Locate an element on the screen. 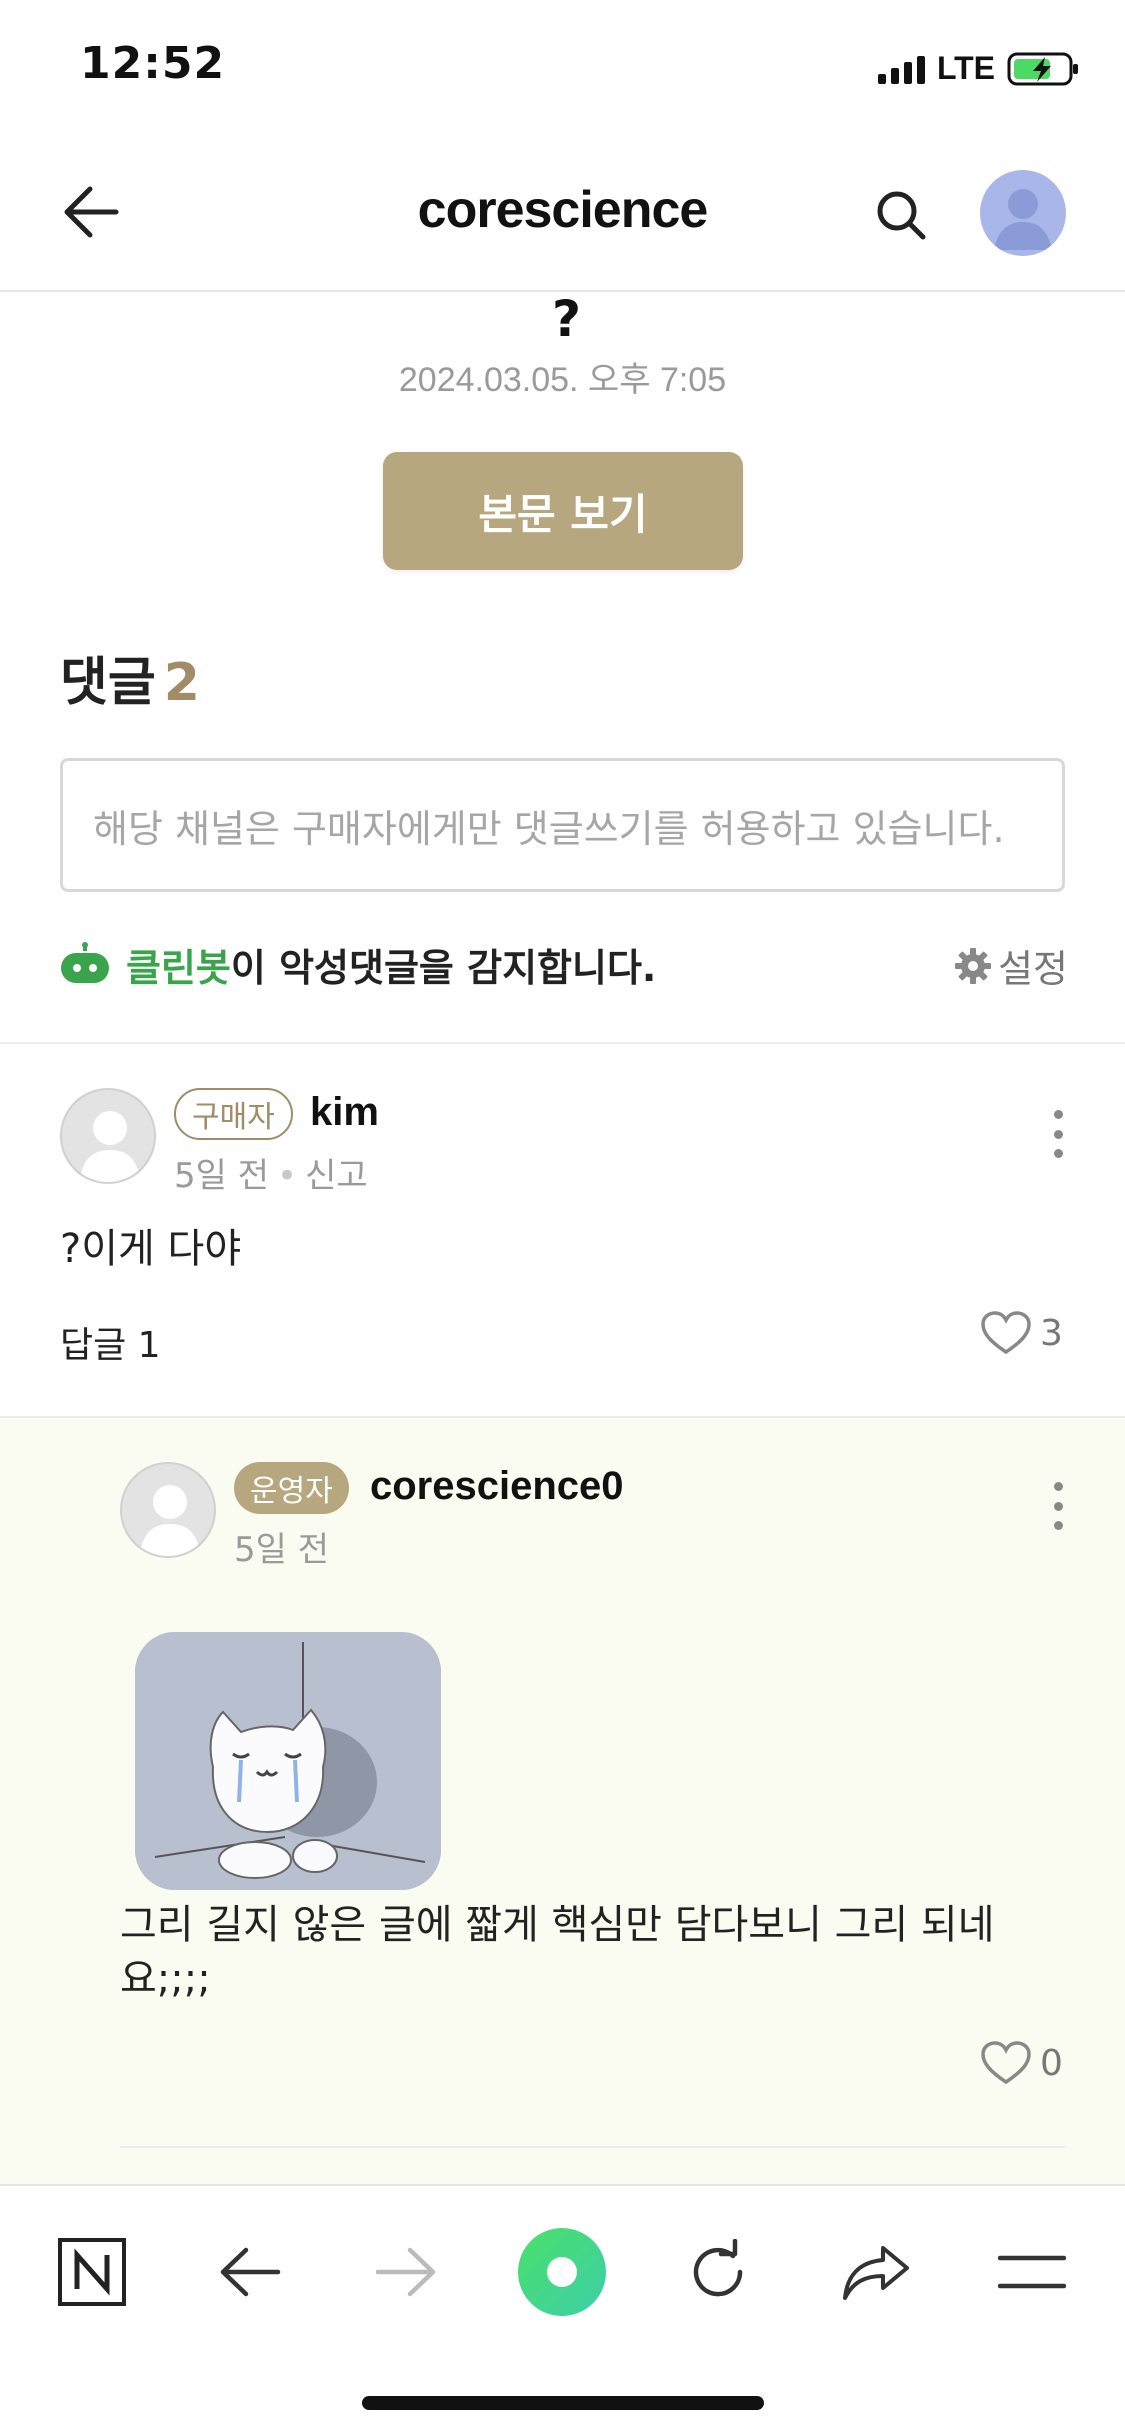 The height and width of the screenshot is (2436, 1125). app-header: corescience is located at coordinates (562, 216).